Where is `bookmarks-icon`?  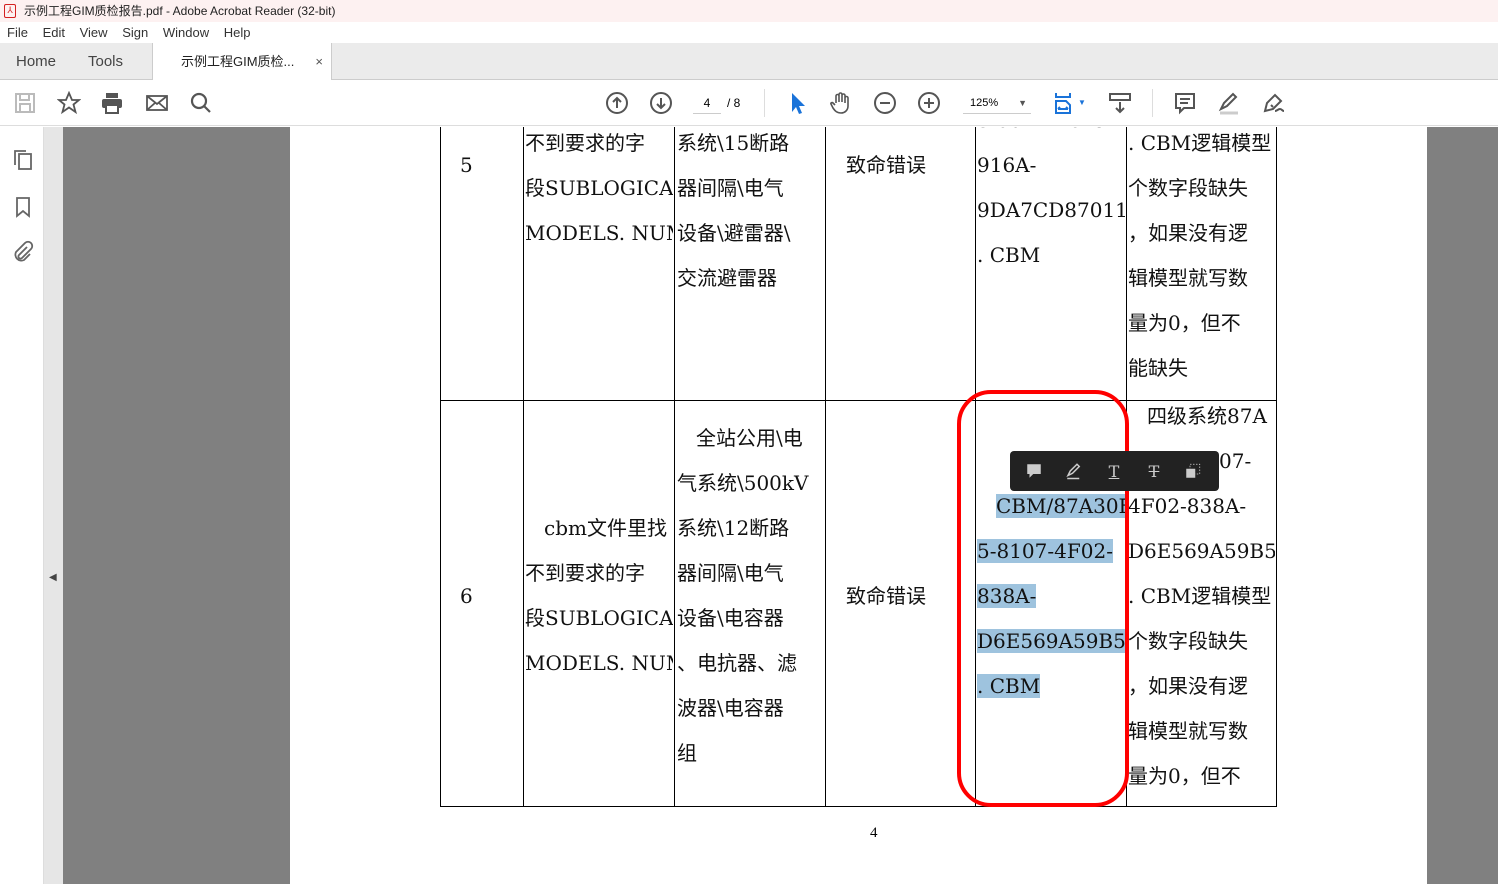
bookmarks-icon is located at coordinates (23, 207).